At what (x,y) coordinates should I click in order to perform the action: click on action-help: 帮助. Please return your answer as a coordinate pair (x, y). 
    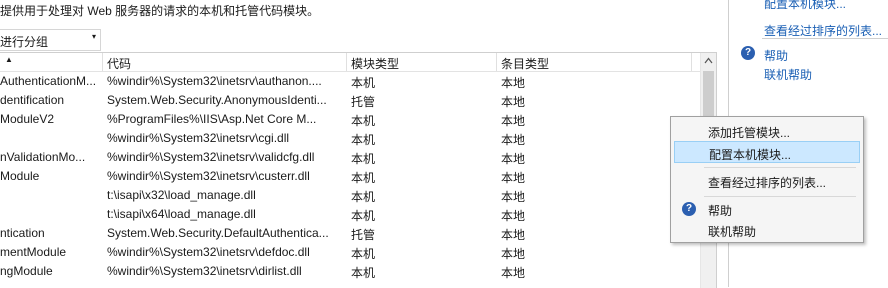
    Looking at the image, I should click on (776, 55).